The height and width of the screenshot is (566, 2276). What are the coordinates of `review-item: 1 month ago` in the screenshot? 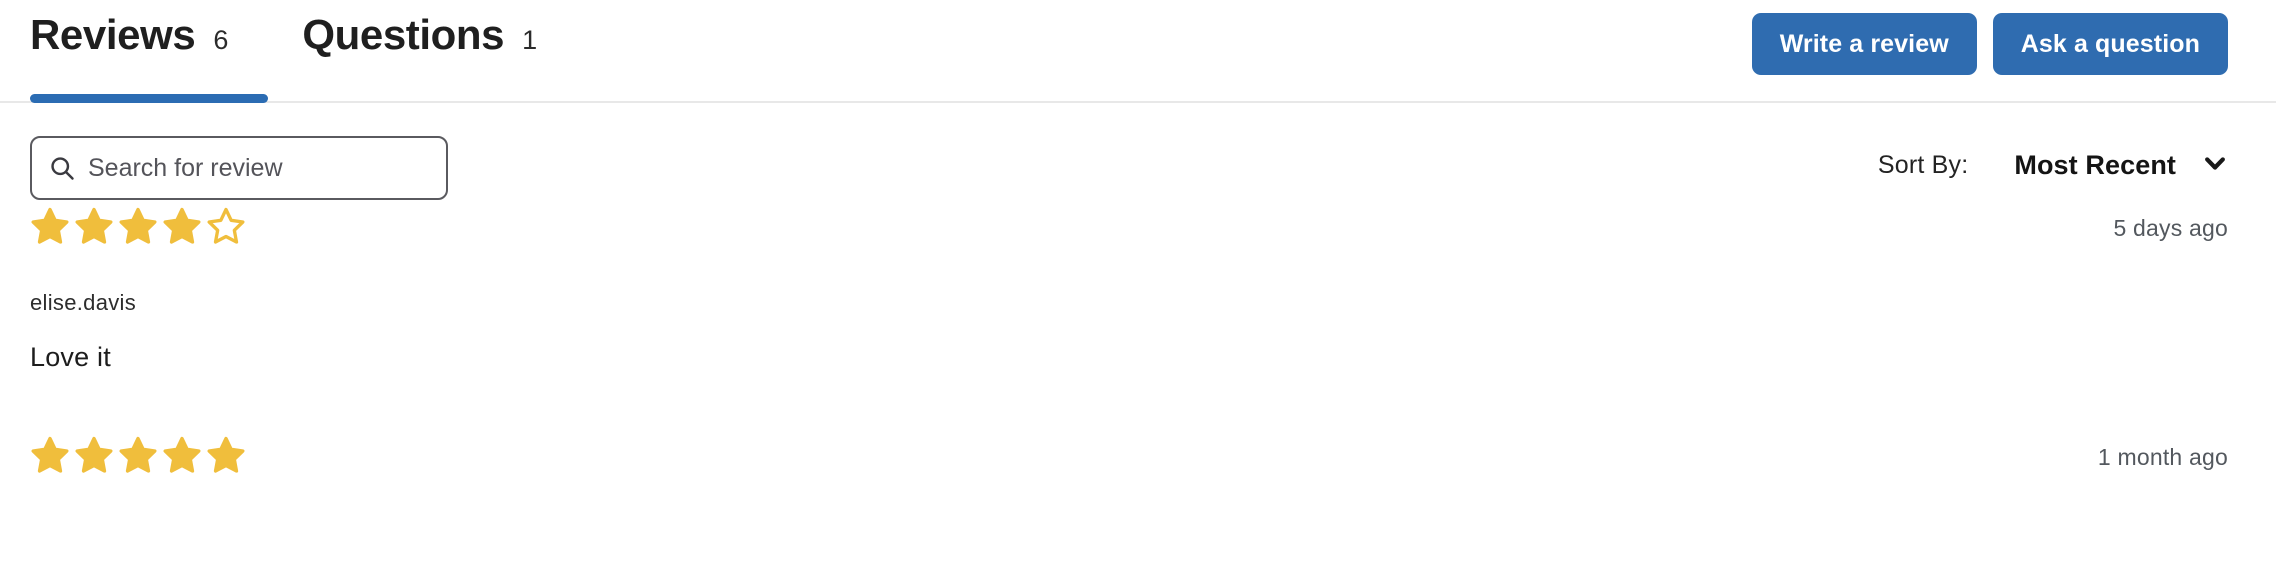 It's located at (1138, 457).